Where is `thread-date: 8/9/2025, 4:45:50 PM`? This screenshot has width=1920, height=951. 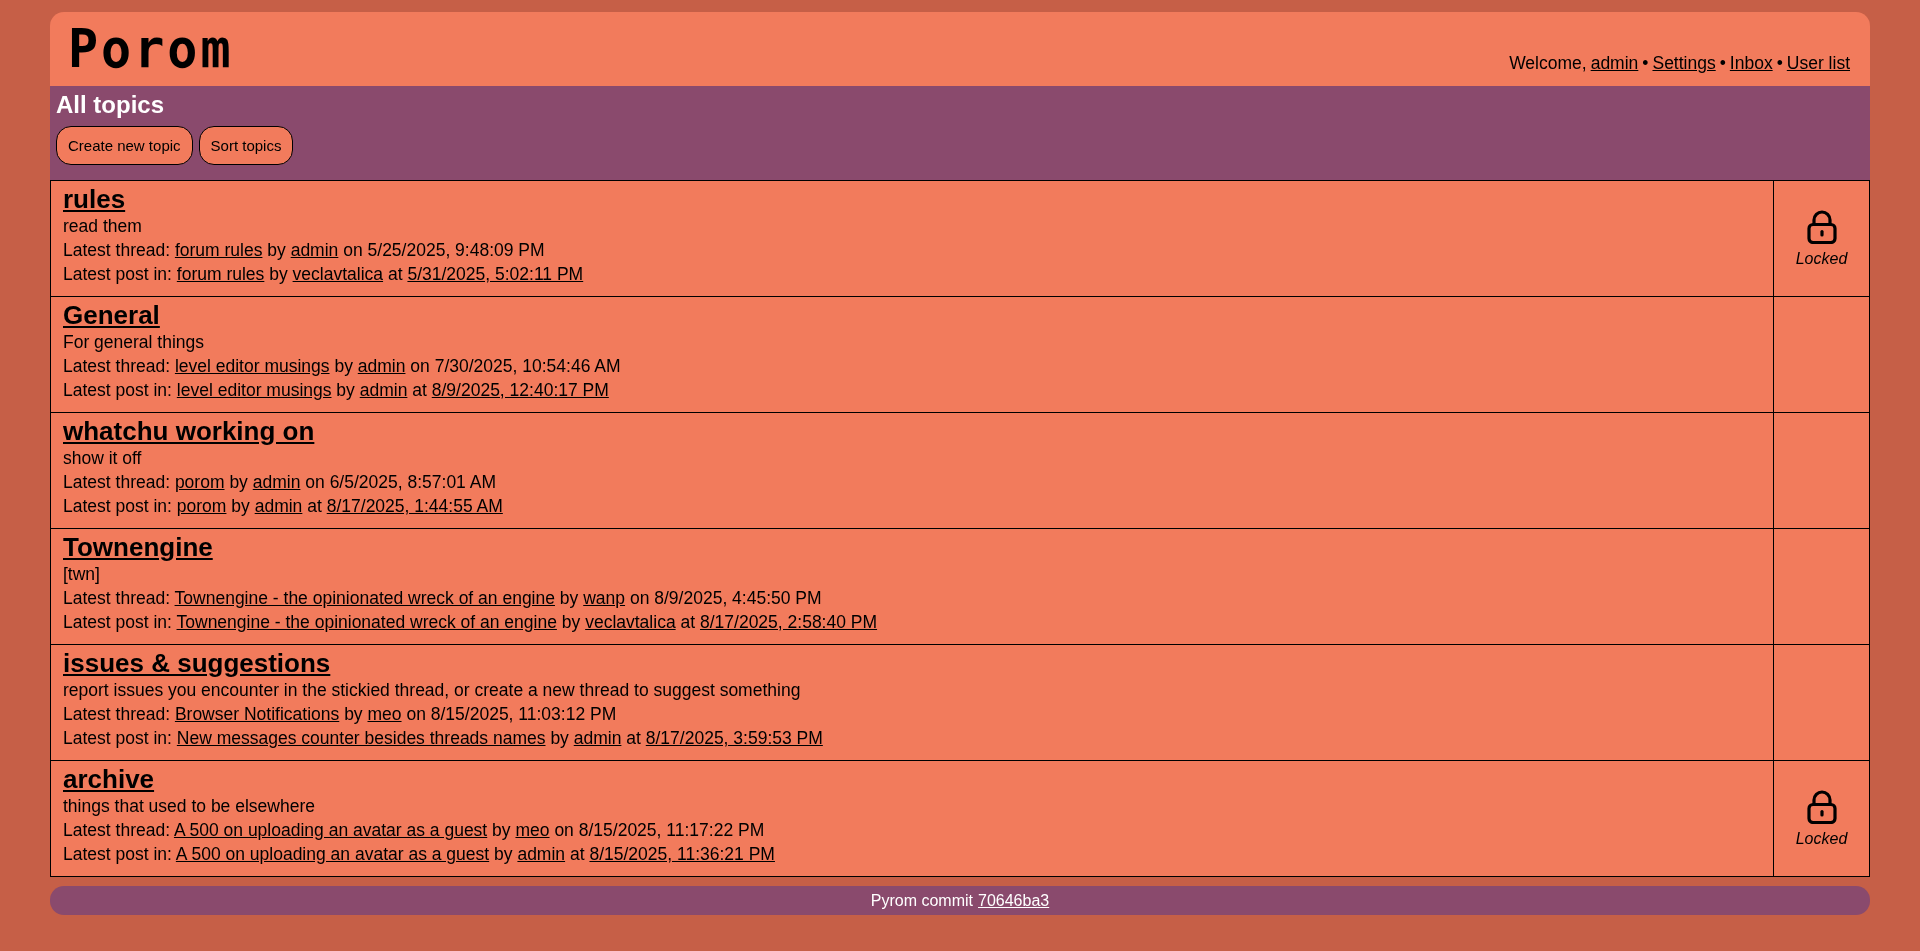 thread-date: 8/9/2025, 4:45:50 PM is located at coordinates (738, 598).